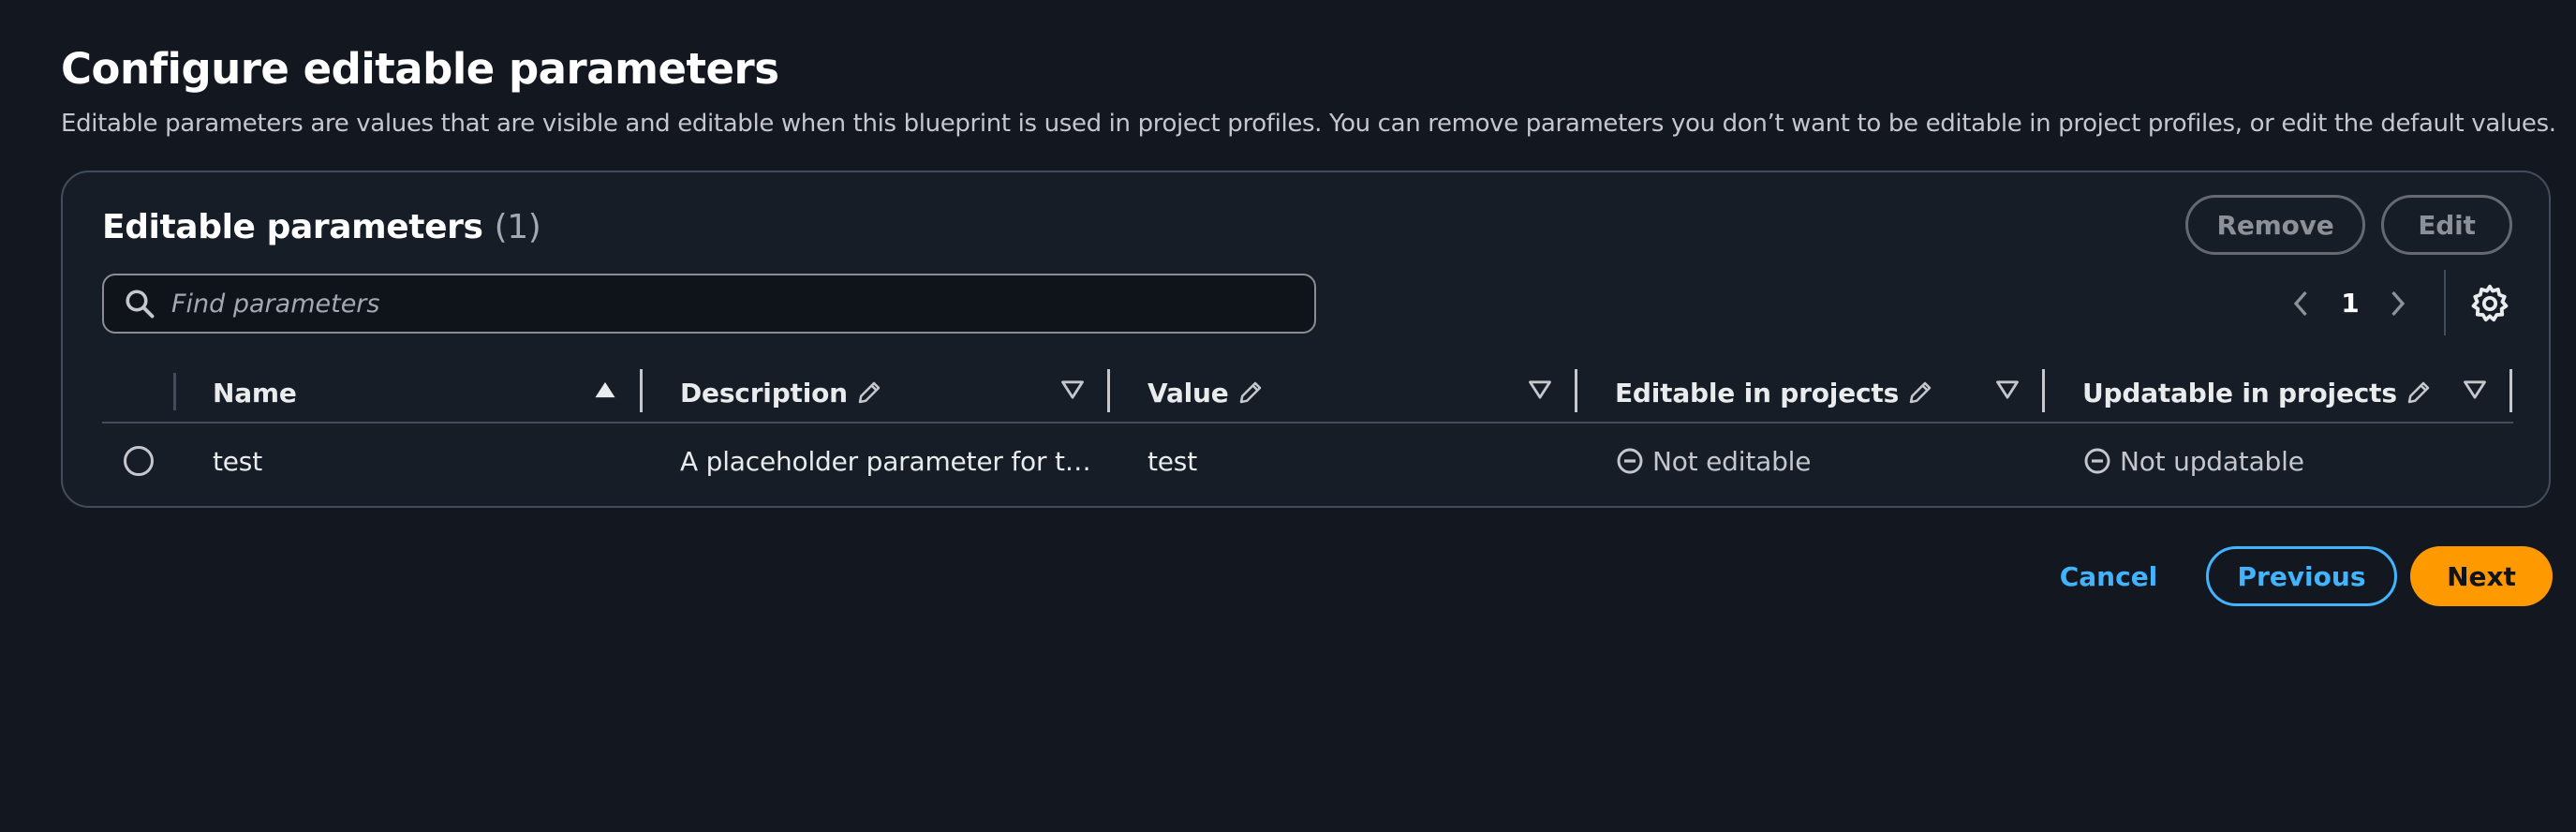  Describe the element at coordinates (139, 461) in the screenshot. I see `row-select-radio` at that location.